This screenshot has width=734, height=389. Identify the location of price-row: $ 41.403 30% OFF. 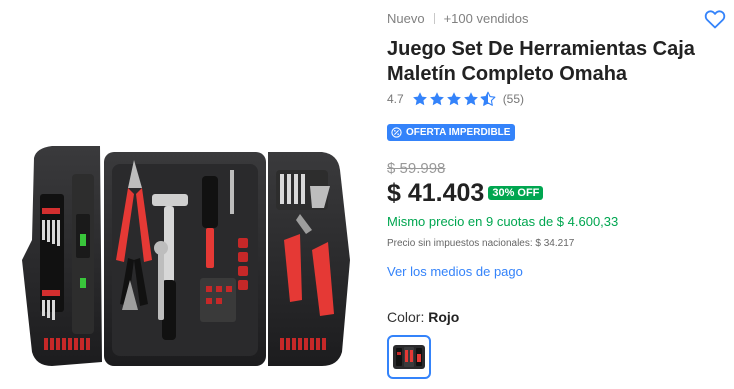
(465, 193).